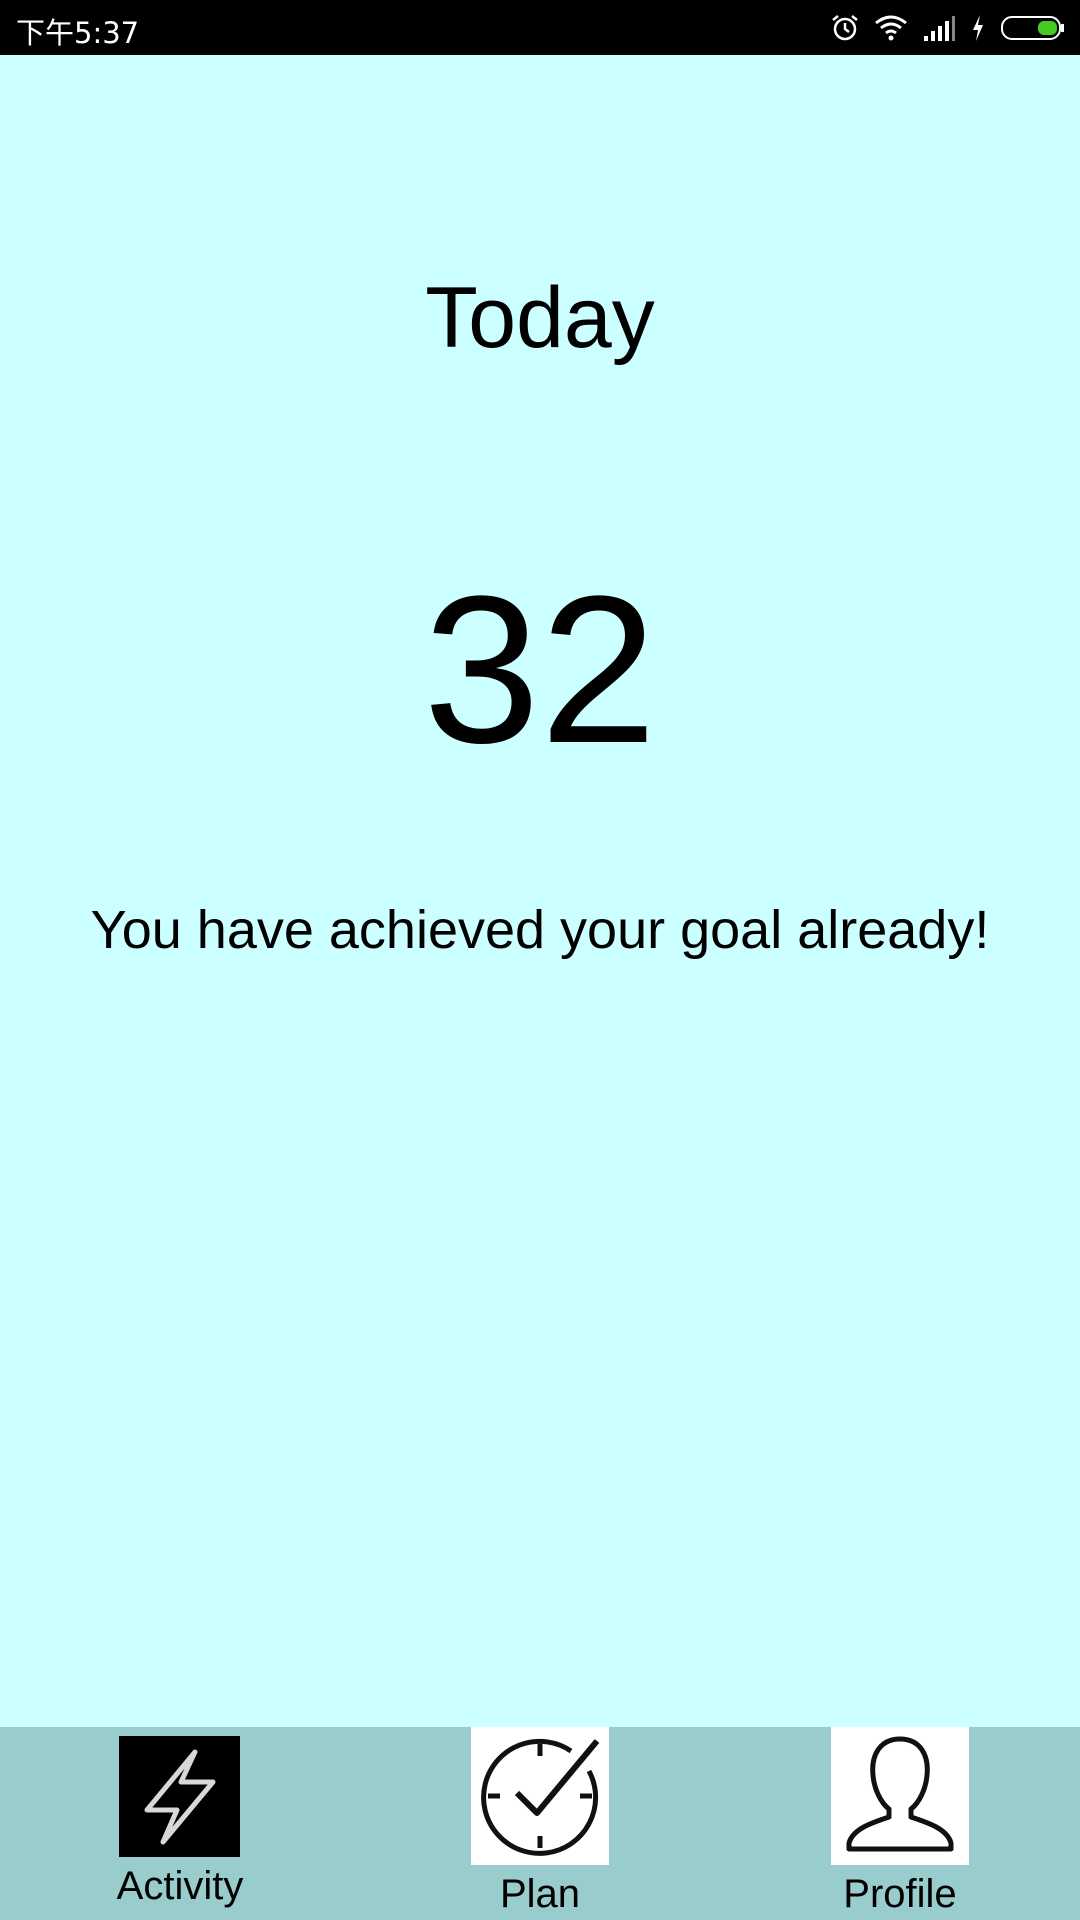 Image resolution: width=1080 pixels, height=1920 pixels. I want to click on clock-check-icon, so click(540, 1796).